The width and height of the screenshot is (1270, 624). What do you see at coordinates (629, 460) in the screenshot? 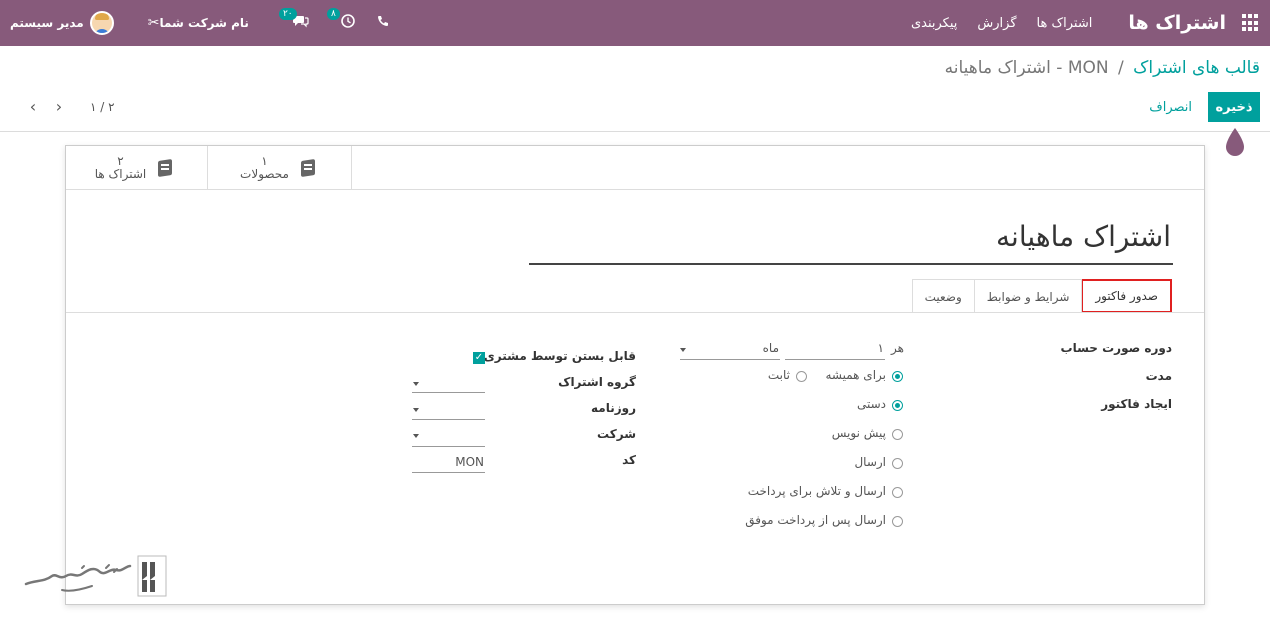
I see `code-label: کد` at bounding box center [629, 460].